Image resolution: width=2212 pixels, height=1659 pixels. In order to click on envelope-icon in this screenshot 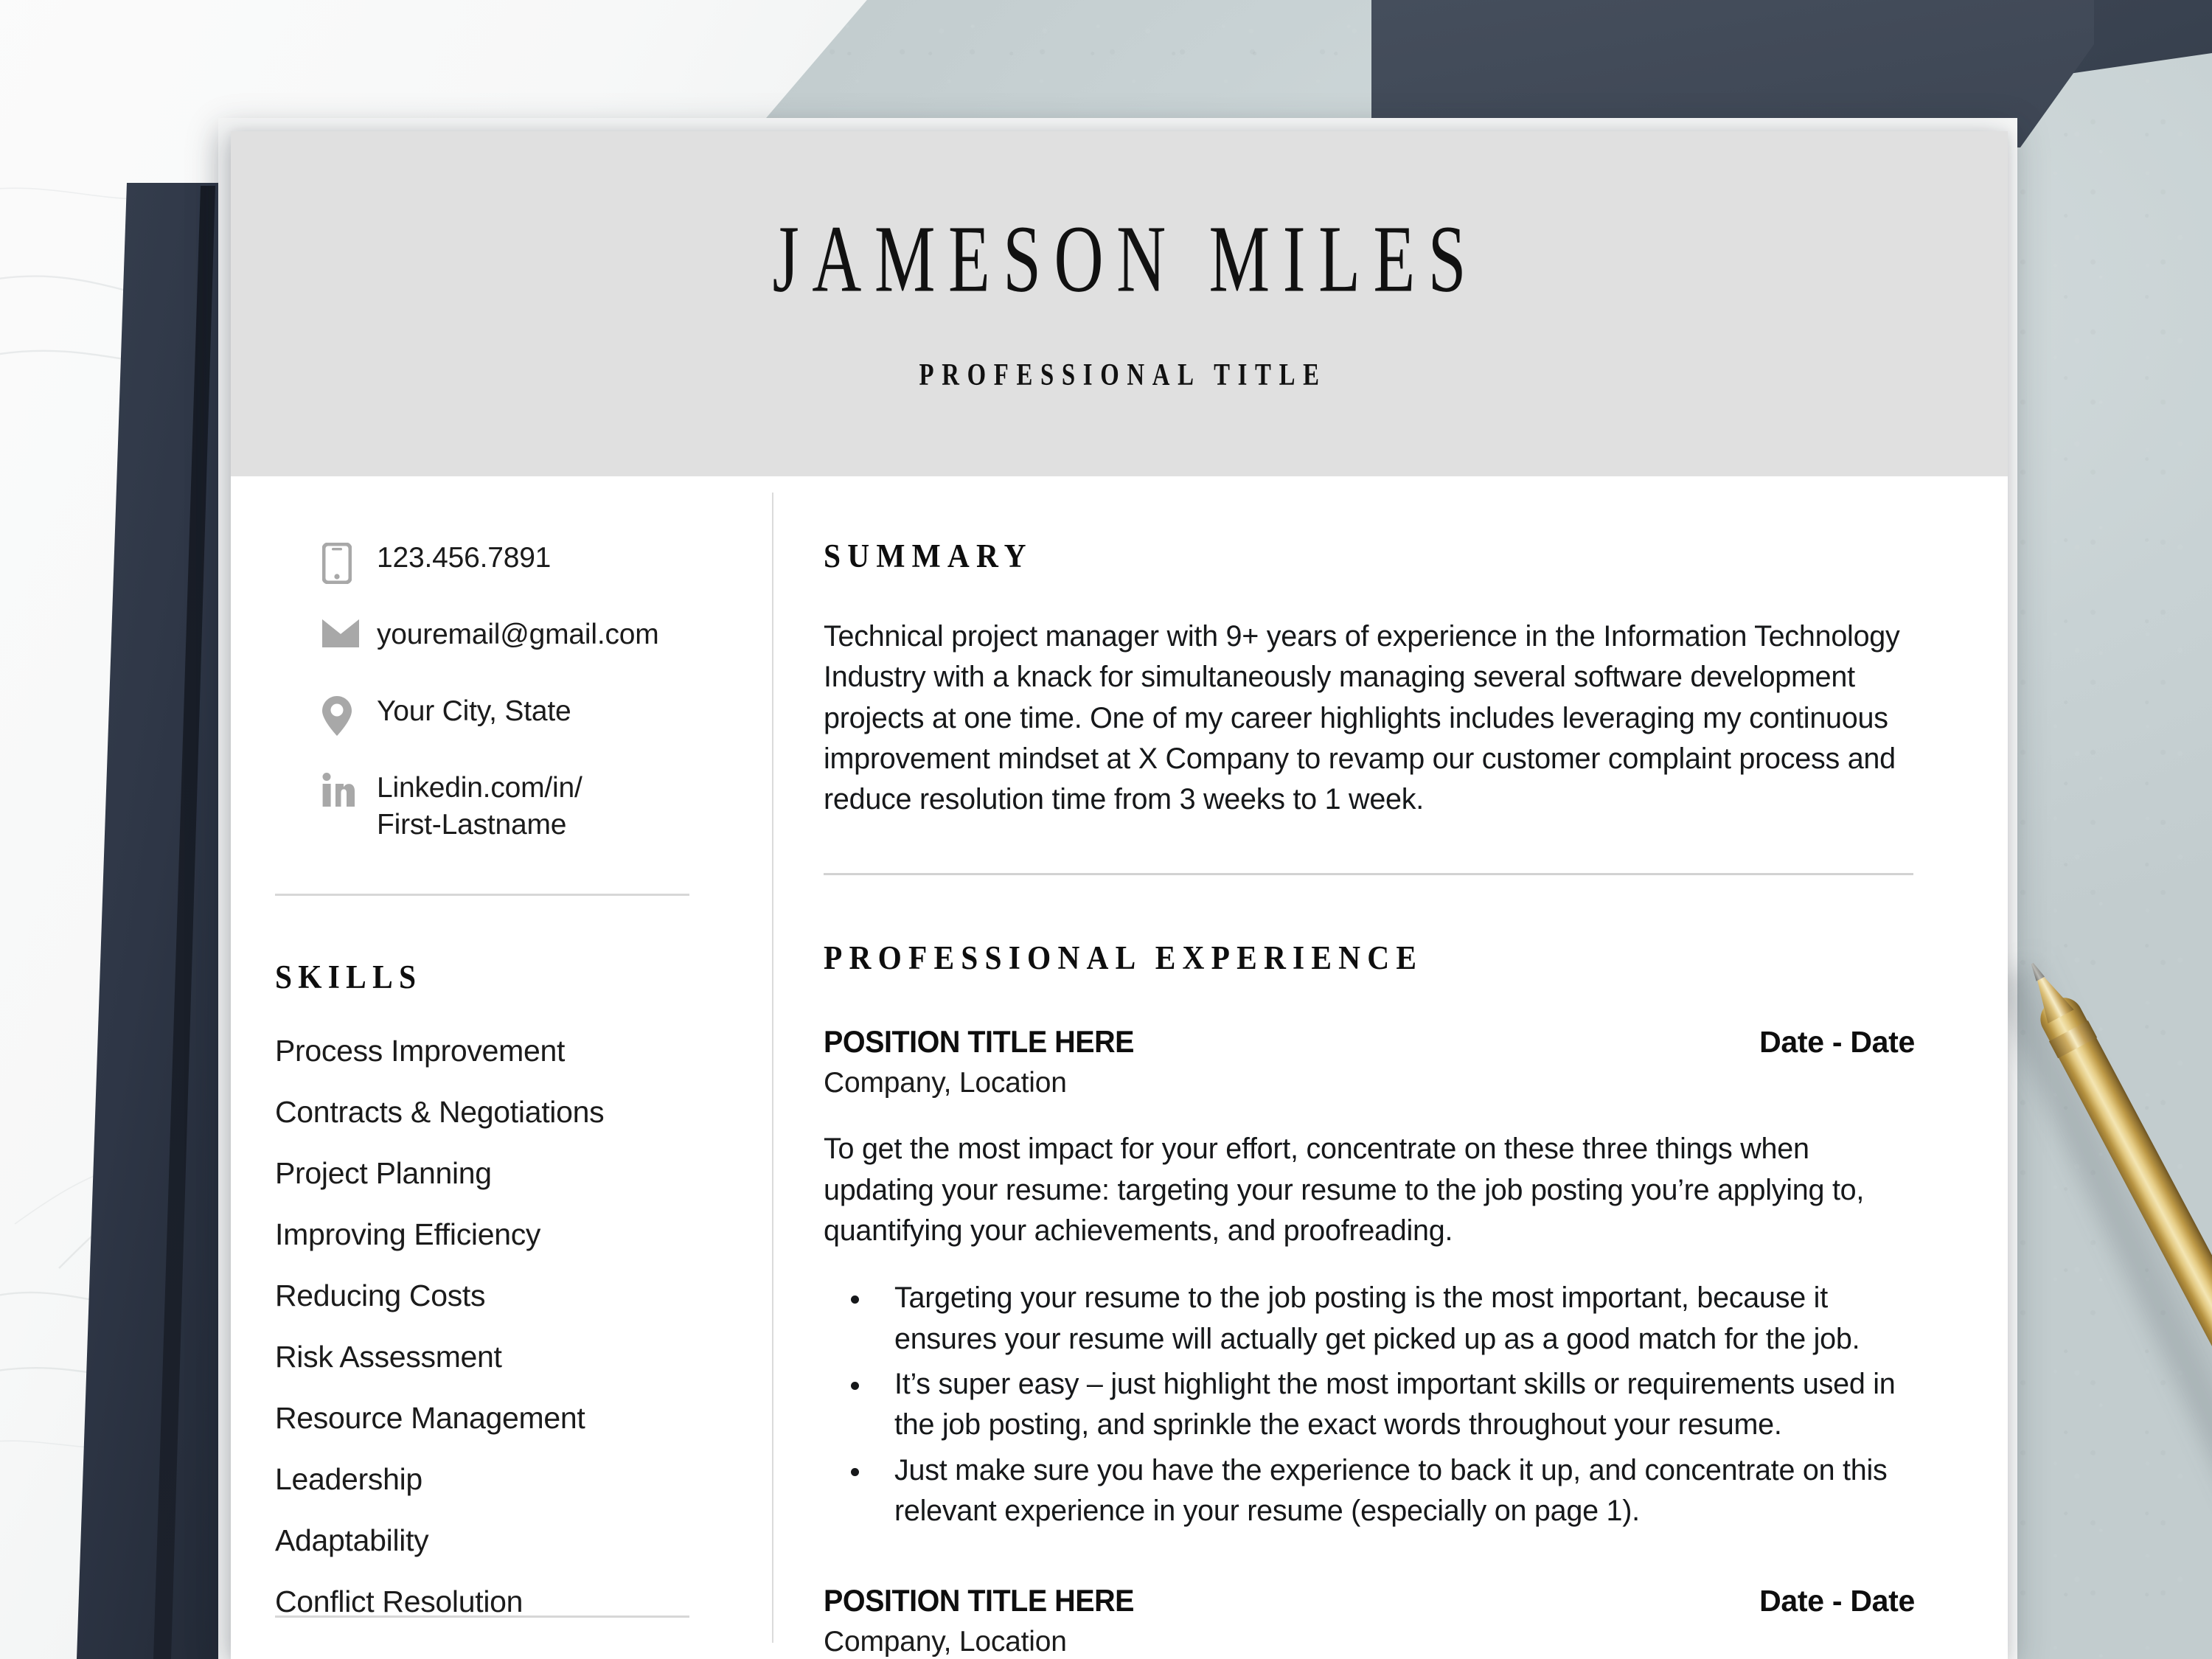, I will do `click(343, 631)`.